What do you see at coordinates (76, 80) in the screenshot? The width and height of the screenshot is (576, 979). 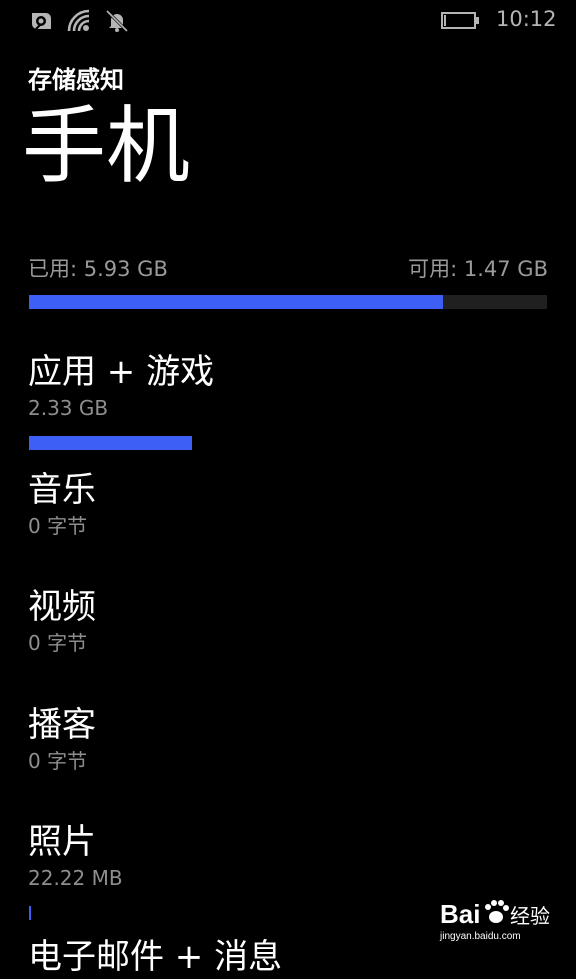 I see `app-title: 存储感知` at bounding box center [76, 80].